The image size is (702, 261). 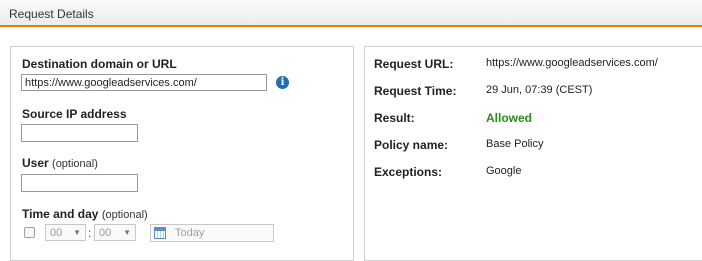 I want to click on exceptions-value: Google, so click(x=504, y=171).